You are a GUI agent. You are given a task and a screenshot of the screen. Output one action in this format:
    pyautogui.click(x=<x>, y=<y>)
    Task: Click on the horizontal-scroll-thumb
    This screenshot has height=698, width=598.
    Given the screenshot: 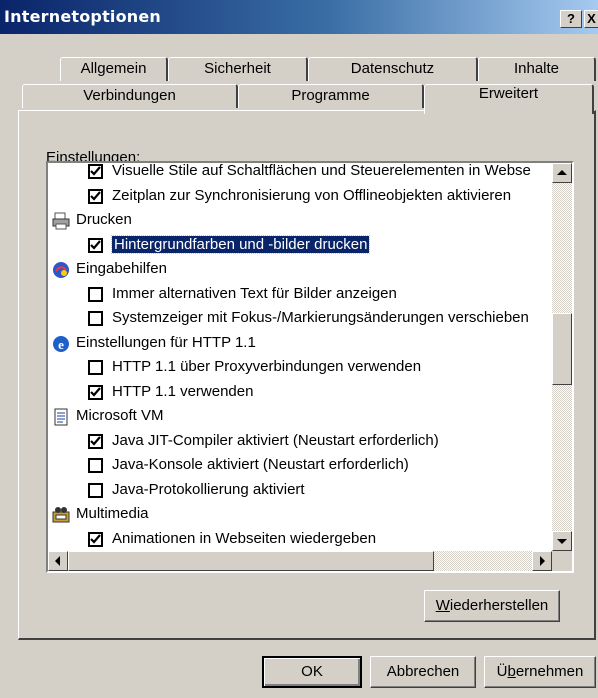 What is the action you would take?
    pyautogui.click(x=251, y=561)
    